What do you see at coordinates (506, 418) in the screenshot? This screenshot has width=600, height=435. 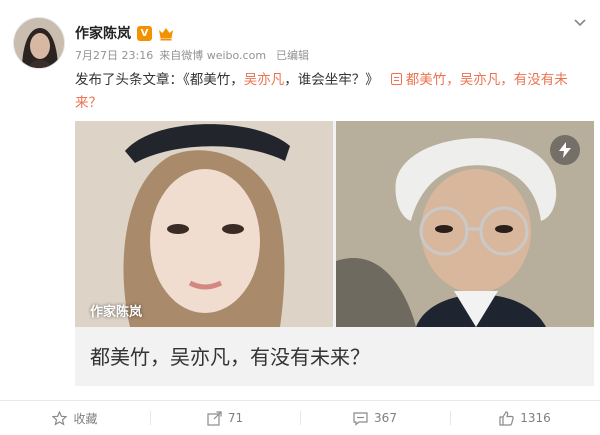 I see `like-icon` at bounding box center [506, 418].